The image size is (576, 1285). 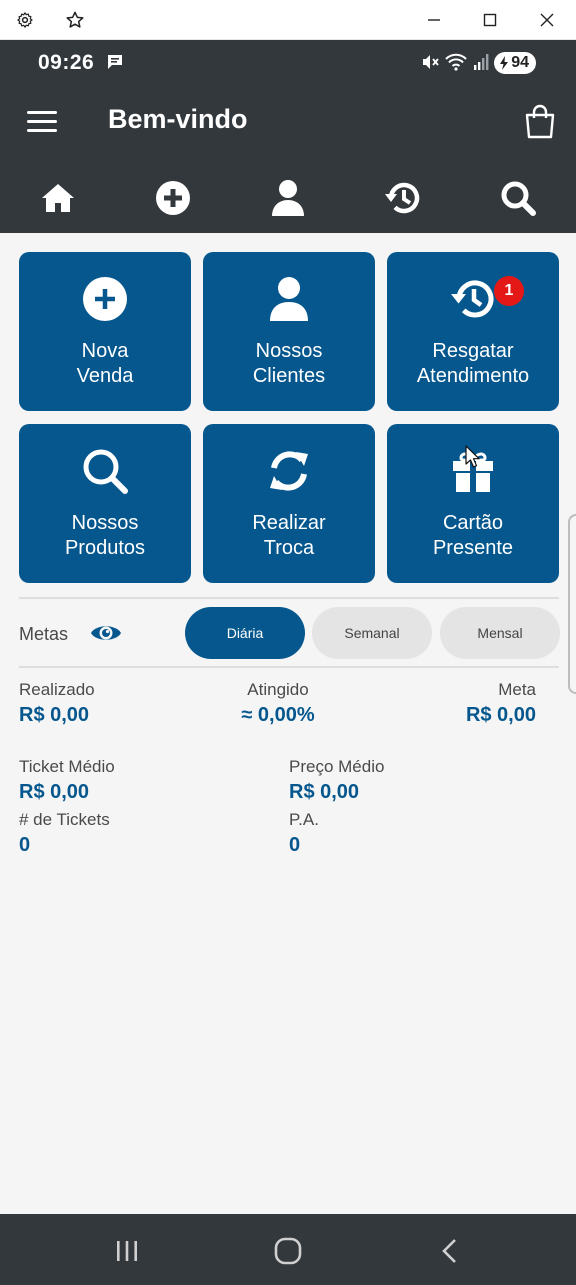 I want to click on nav-bar, so click(x=288, y=197).